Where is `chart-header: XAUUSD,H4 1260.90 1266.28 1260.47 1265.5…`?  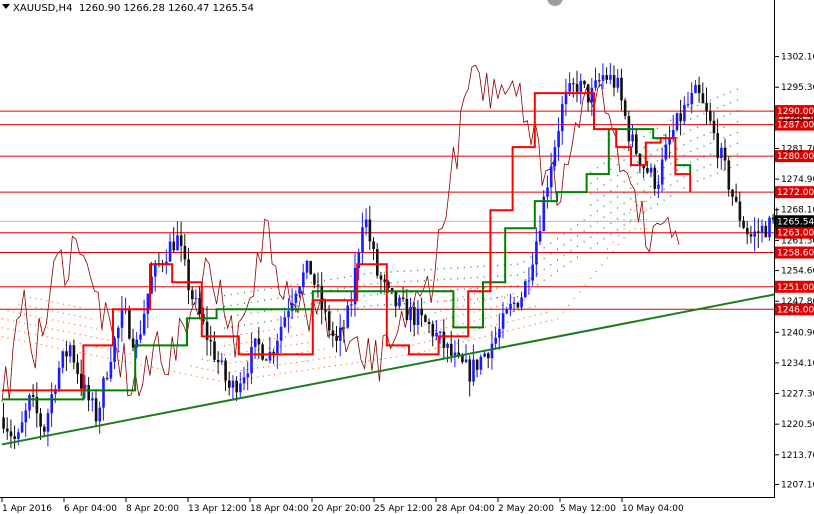 chart-header: XAUUSD,H4 1260.90 1266.28 1260.47 1265.5… is located at coordinates (128, 8).